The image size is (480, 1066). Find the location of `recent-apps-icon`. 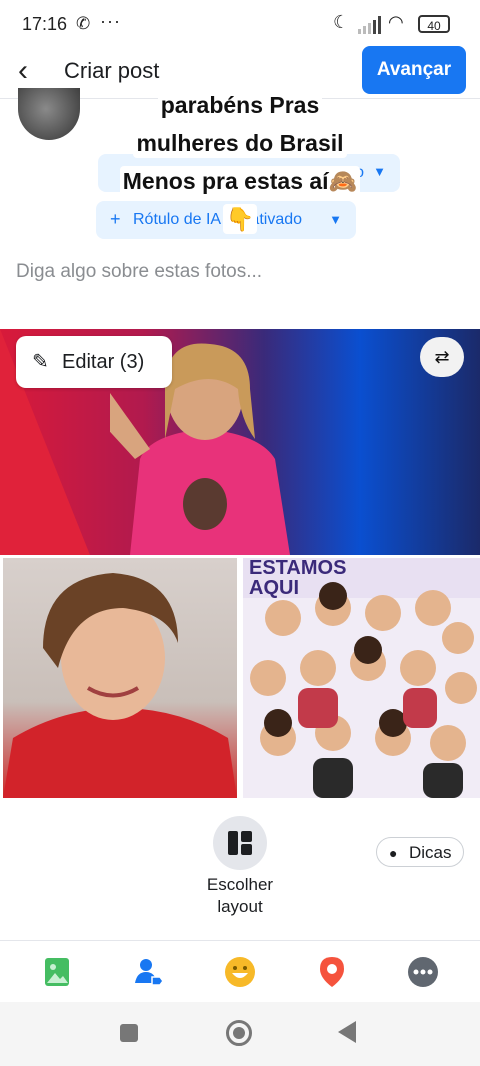

recent-apps-icon is located at coordinates (129, 1033).